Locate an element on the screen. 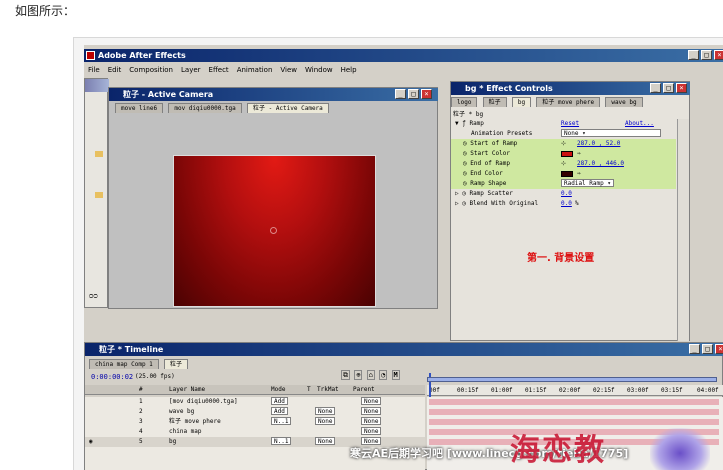 Image resolution: width=723 pixels, height=470 pixels. markers-icon: M is located at coordinates (395, 375).